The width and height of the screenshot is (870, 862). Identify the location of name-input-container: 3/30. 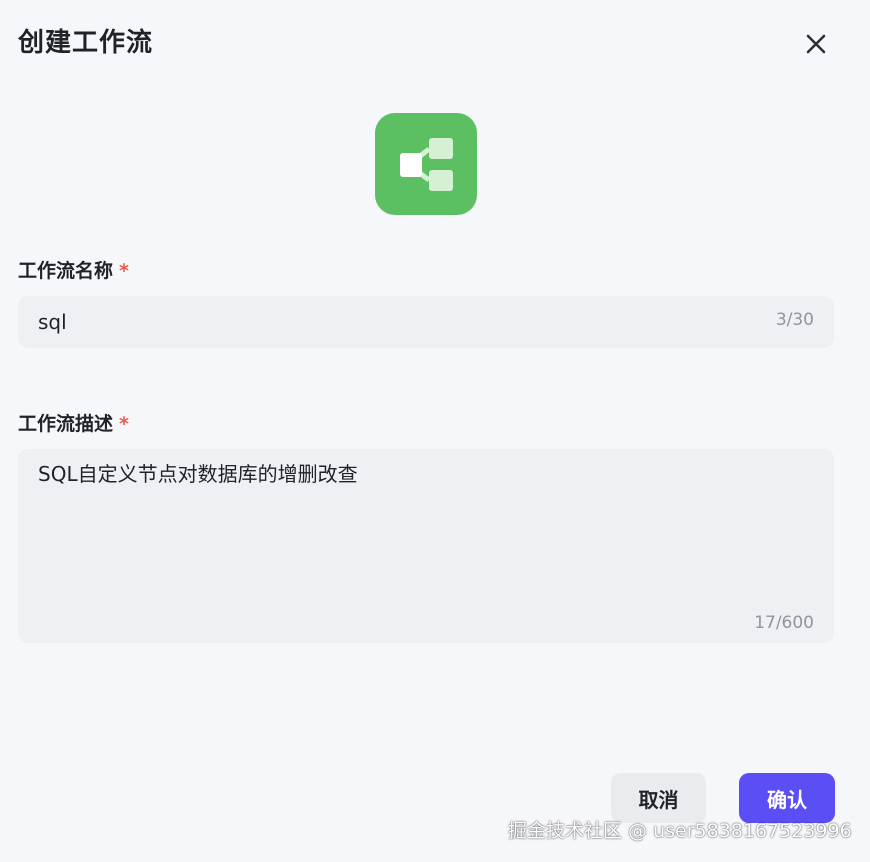
(426, 322).